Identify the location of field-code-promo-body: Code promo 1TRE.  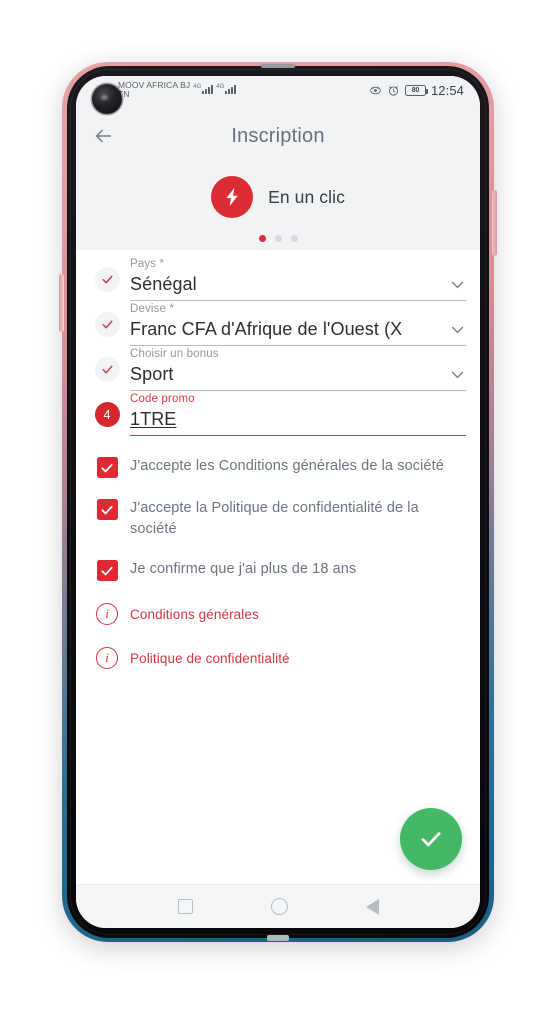
(298, 414).